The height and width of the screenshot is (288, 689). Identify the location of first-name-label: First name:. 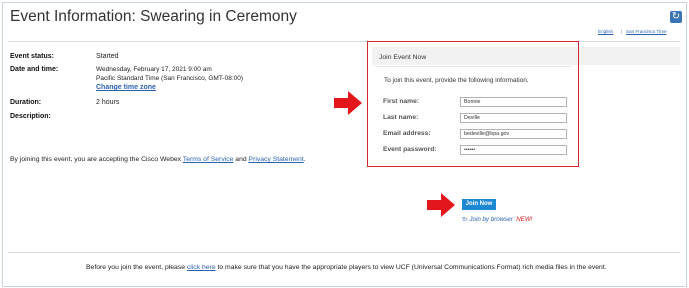
(401, 101).